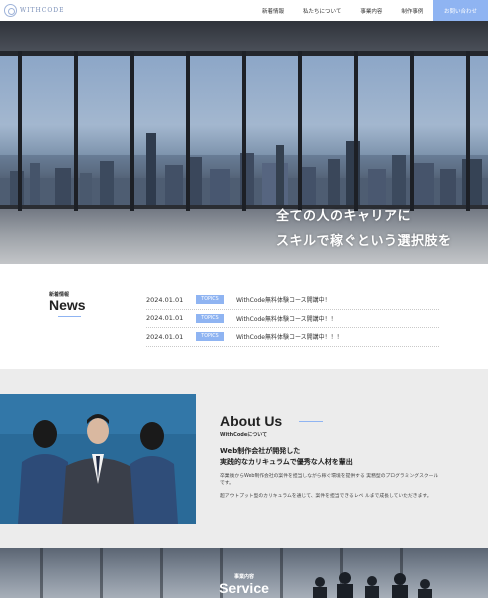 The height and width of the screenshot is (598, 488). What do you see at coordinates (344, 216) in the screenshot?
I see `hero-line-1: 全ての人のキャリアに` at bounding box center [344, 216].